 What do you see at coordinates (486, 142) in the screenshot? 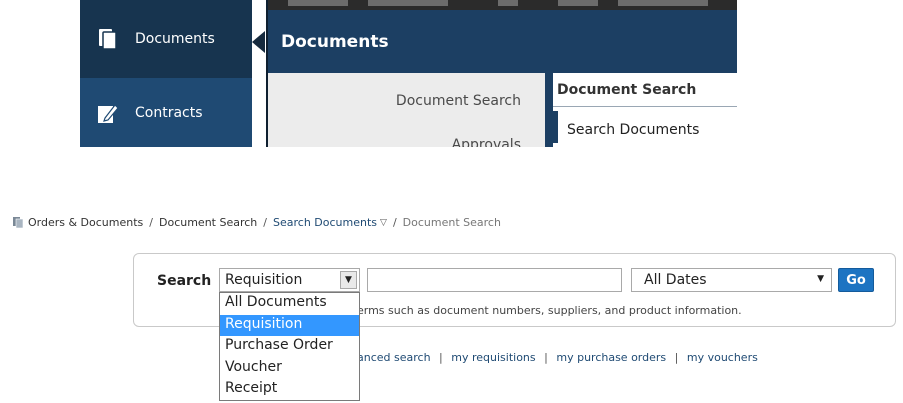
I see `flyout-link-approvals: Approvals` at bounding box center [486, 142].